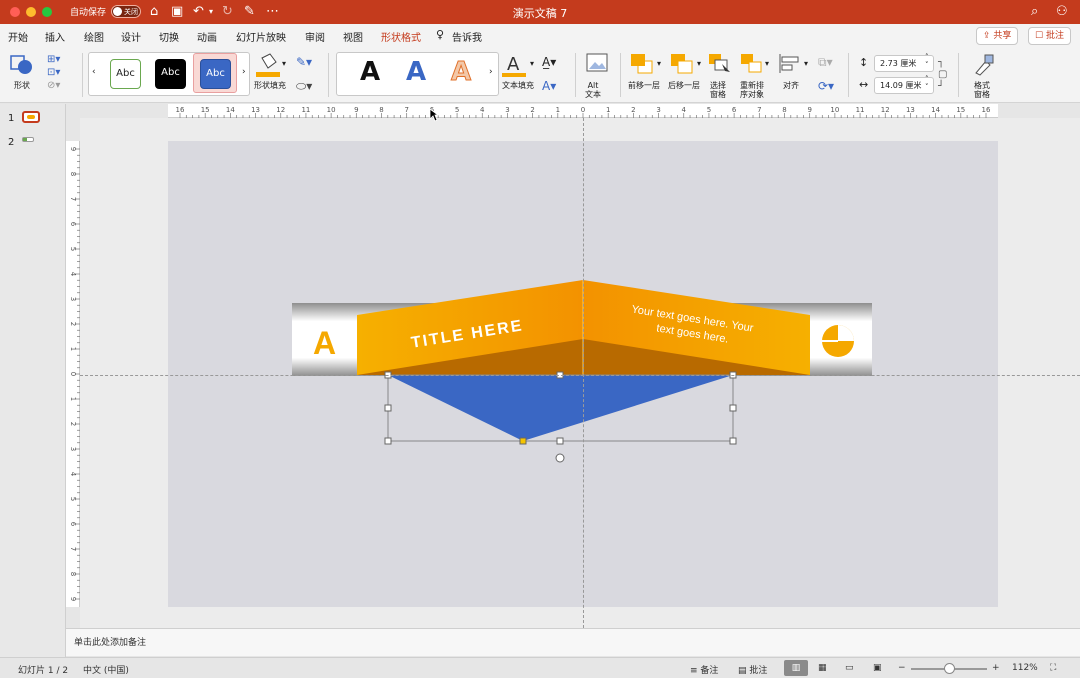 The height and width of the screenshot is (678, 1080). Describe the element at coordinates (353, 36) in the screenshot. I see `tab-view: 视图` at that location.